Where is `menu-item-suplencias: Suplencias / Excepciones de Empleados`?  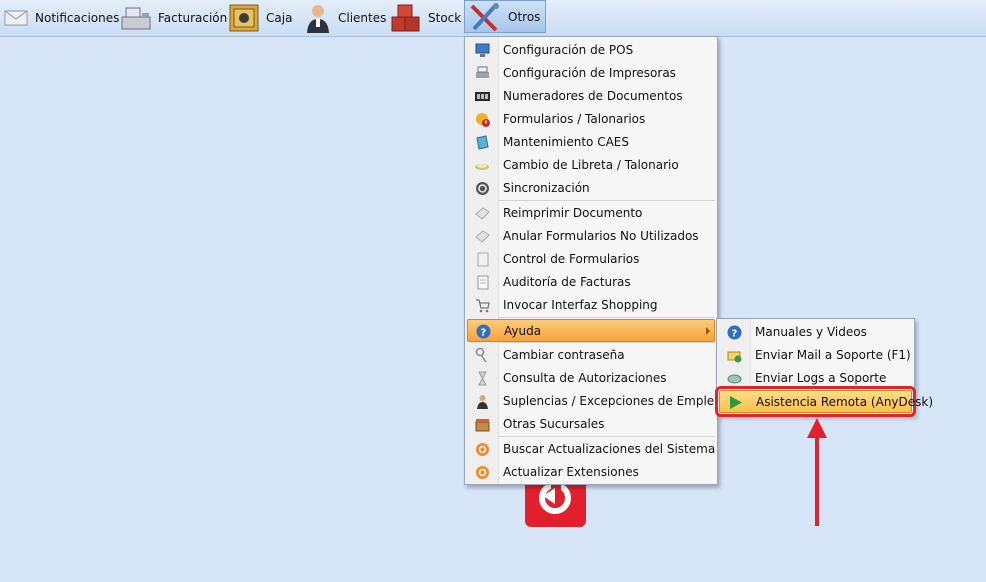 menu-item-suplencias: Suplencias / Excepciones de Empleados is located at coordinates (605, 401).